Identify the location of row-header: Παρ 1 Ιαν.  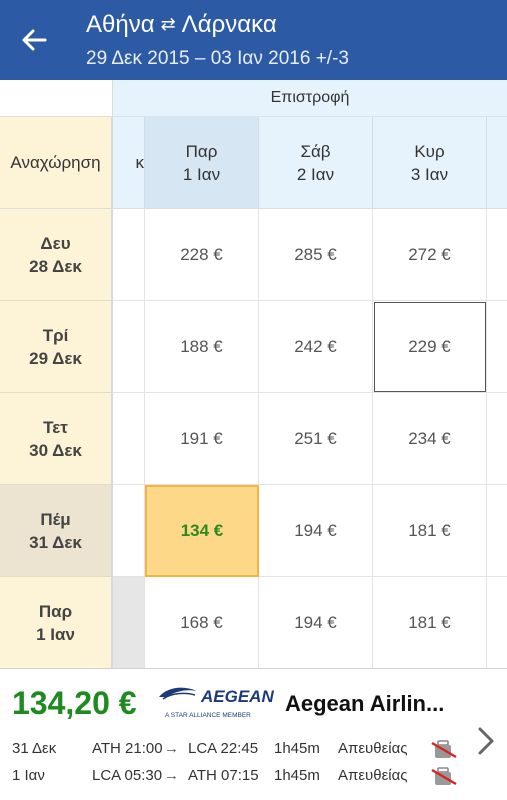
(56, 622).